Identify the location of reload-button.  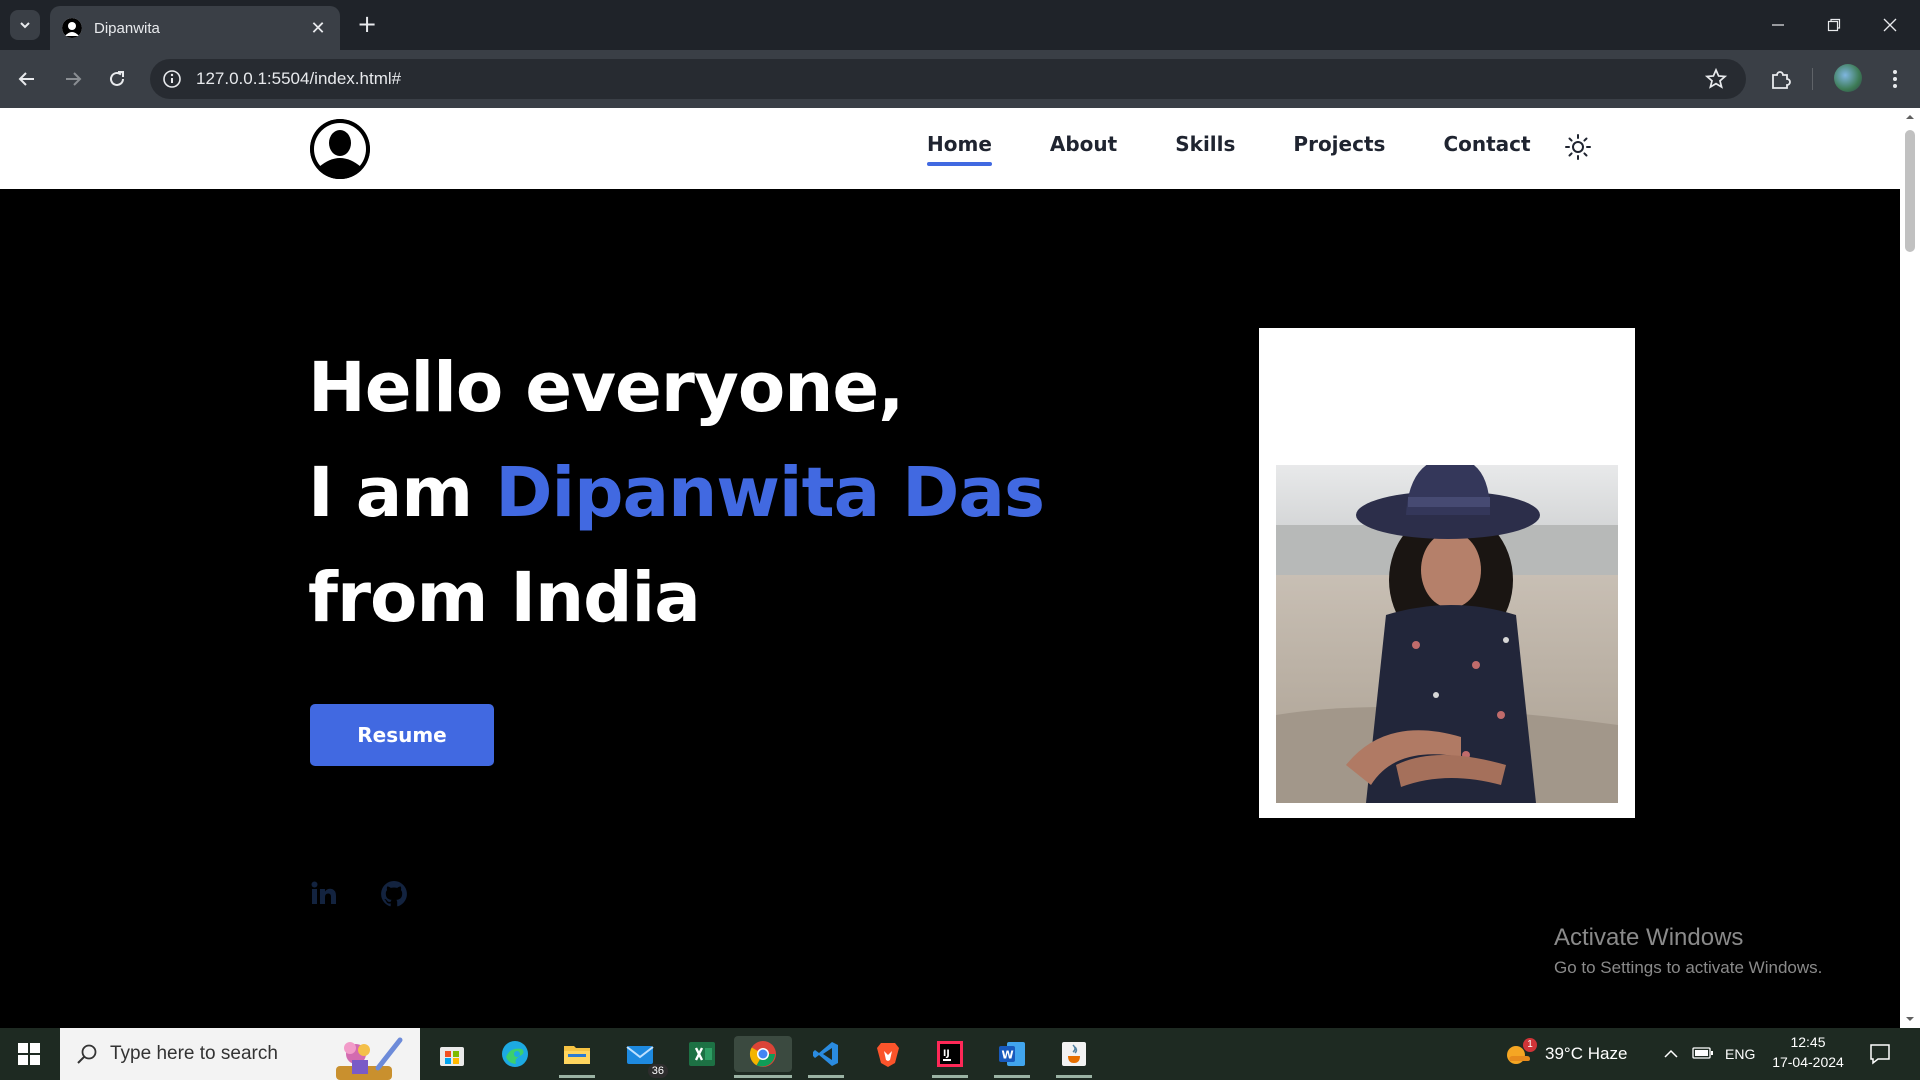
(117, 79).